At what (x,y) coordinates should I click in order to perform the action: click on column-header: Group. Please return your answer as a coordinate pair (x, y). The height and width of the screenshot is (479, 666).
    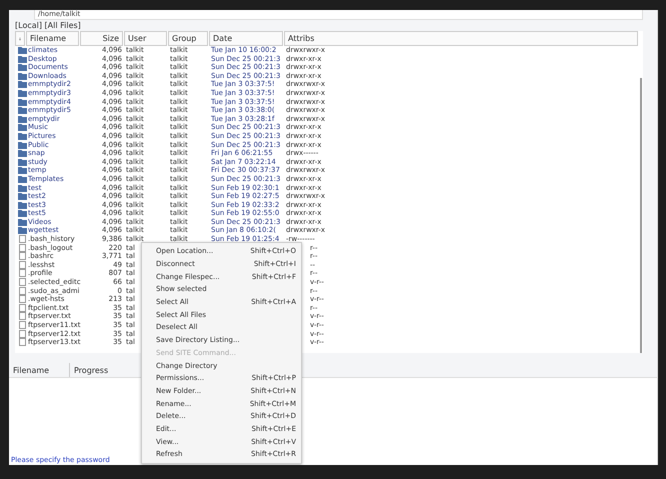
    Looking at the image, I should click on (188, 38).